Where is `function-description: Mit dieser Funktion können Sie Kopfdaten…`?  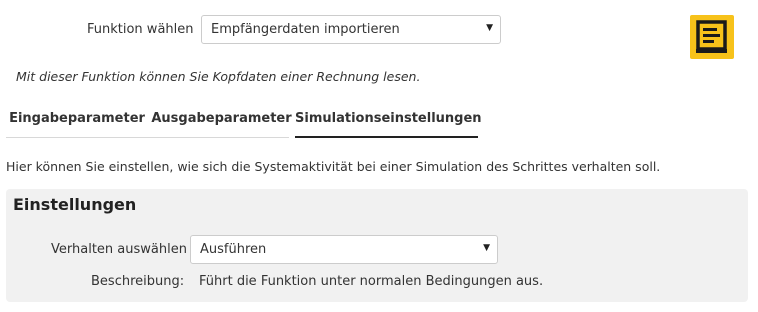 function-description: Mit dieser Funktion können Sie Kopfdaten… is located at coordinates (218, 76).